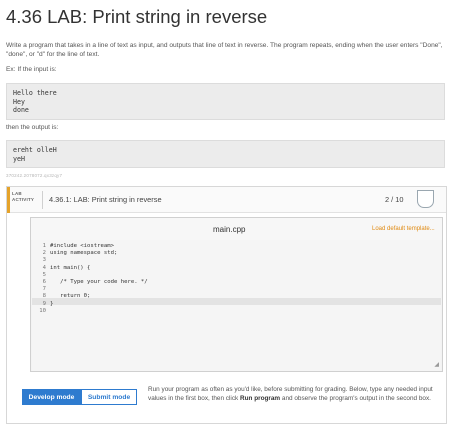 This screenshot has width=474, height=425. I want to click on line-number: 9, so click(44, 303).